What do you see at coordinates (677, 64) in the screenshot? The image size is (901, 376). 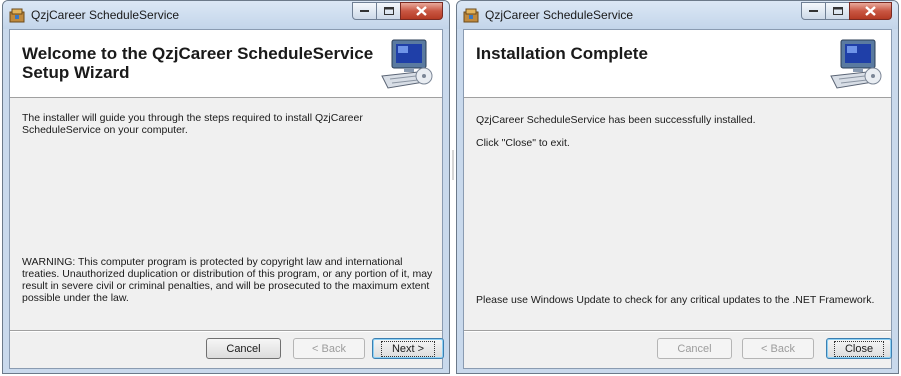 I see `wizard-banner: Installation Complete` at bounding box center [677, 64].